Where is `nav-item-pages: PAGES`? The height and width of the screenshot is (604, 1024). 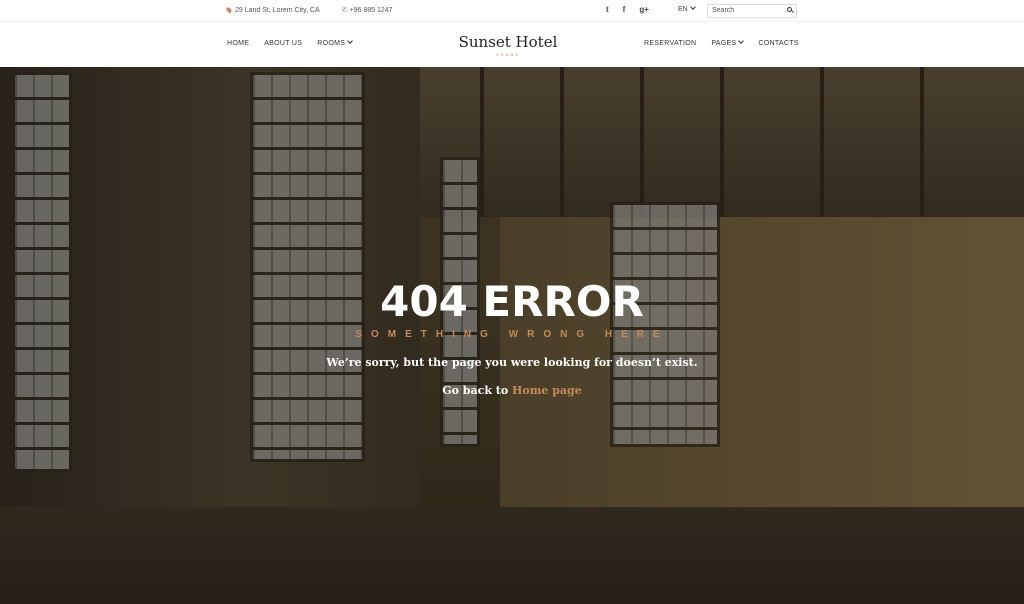
nav-item-pages: PAGES is located at coordinates (728, 42).